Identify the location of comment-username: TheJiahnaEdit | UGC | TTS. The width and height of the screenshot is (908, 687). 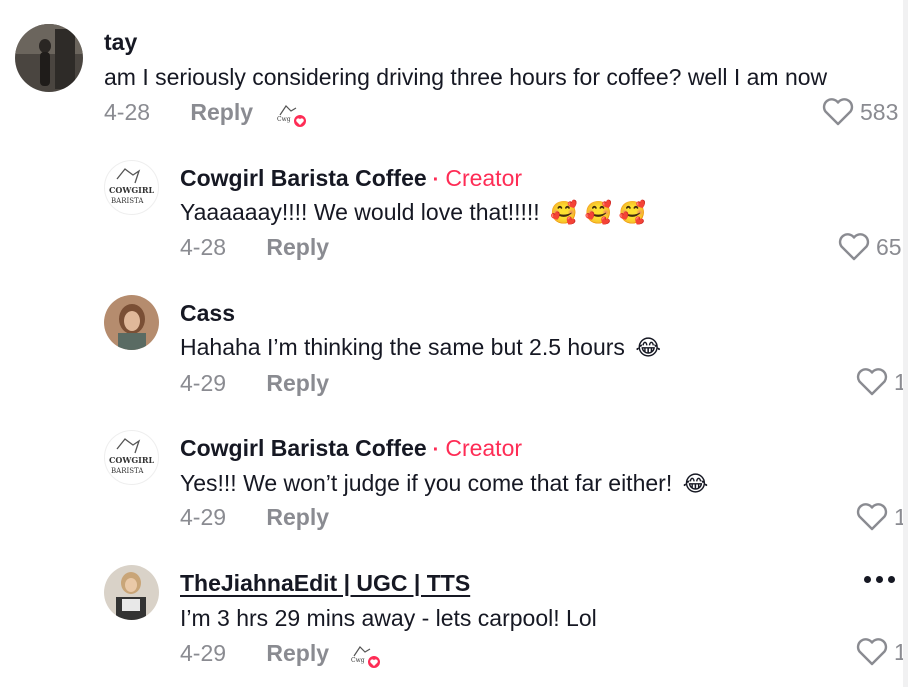
(325, 583).